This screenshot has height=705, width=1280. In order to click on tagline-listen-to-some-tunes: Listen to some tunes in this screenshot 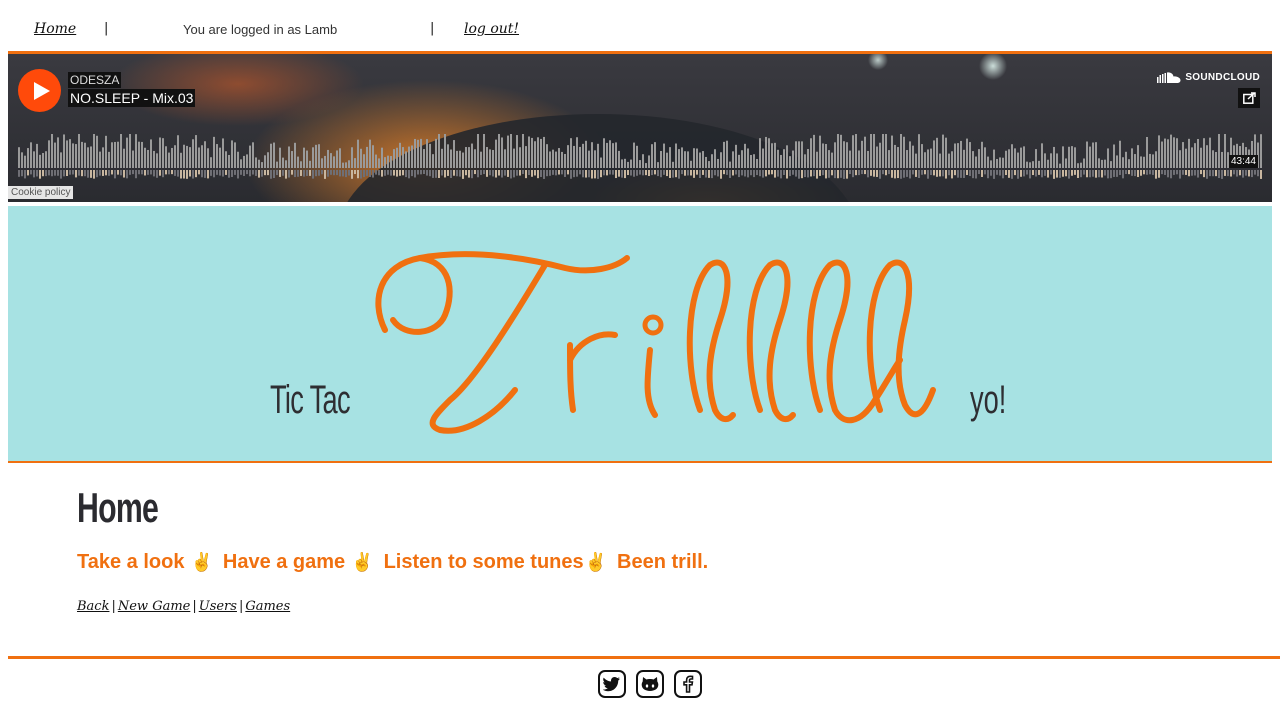, I will do `click(483, 562)`.